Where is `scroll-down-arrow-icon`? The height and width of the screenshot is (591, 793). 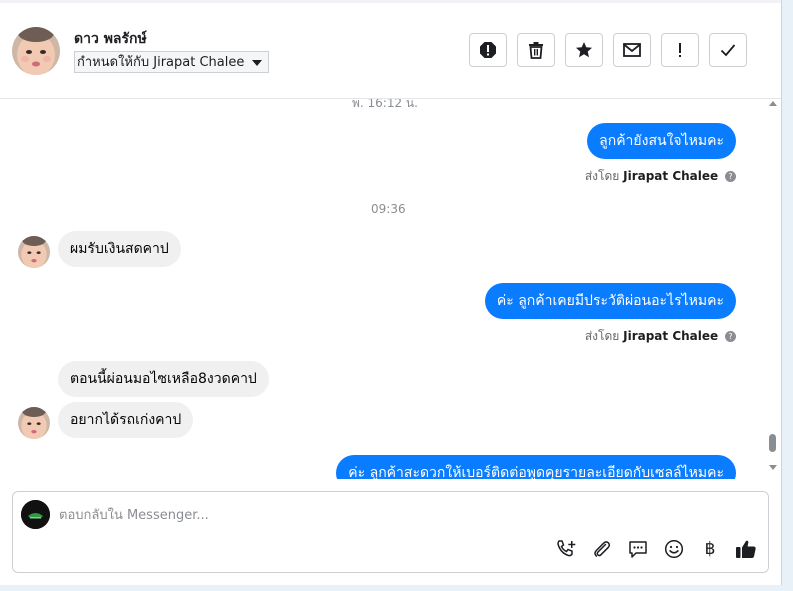
scroll-down-arrow-icon is located at coordinates (773, 467).